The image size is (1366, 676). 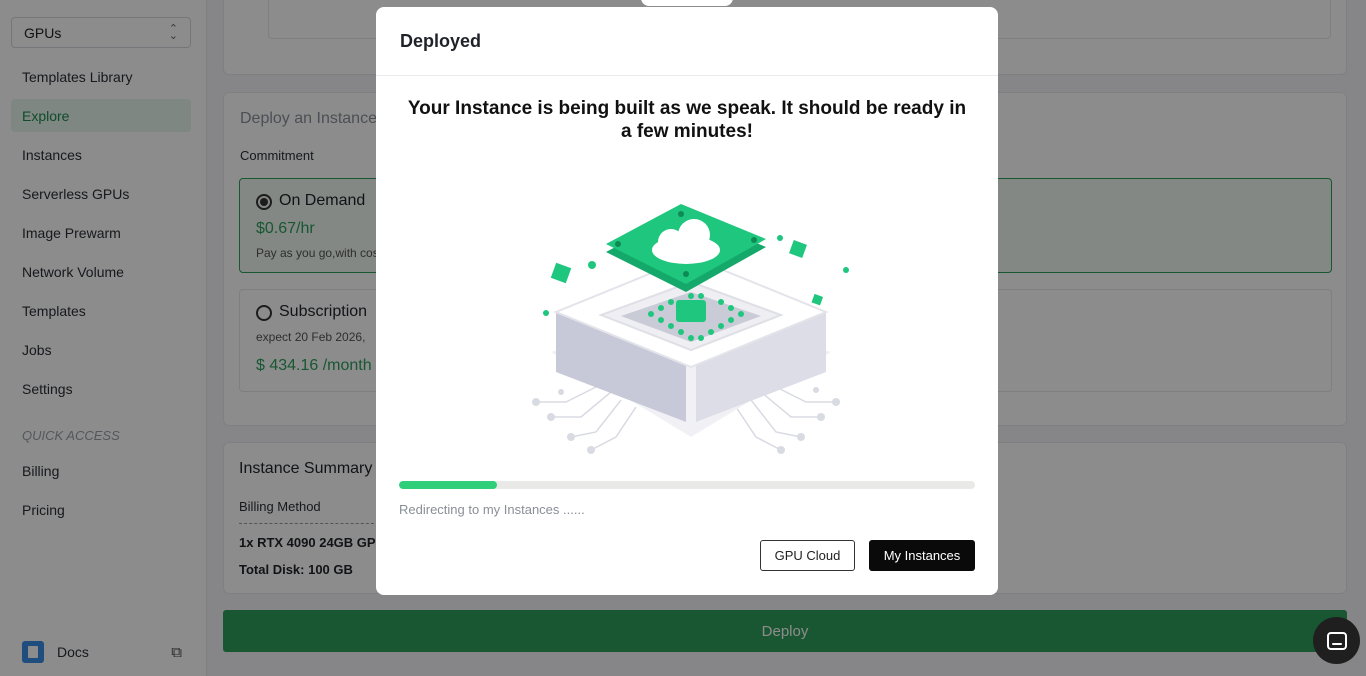 What do you see at coordinates (922, 555) in the screenshot?
I see `my-instances-button: My Instances` at bounding box center [922, 555].